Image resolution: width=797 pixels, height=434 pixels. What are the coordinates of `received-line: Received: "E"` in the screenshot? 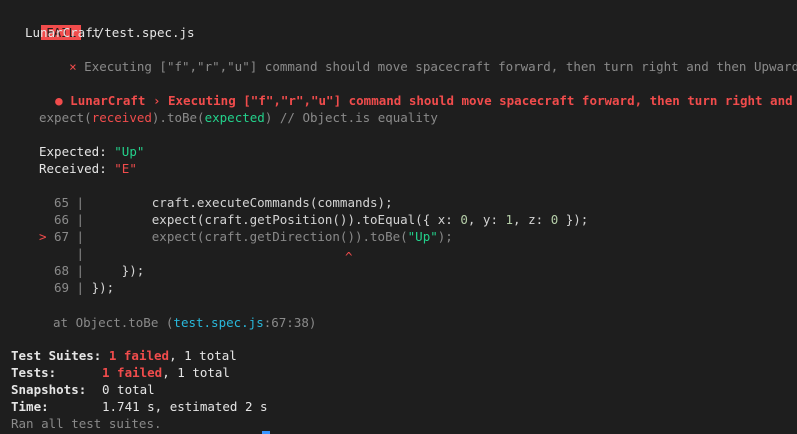 It's located at (88, 168).